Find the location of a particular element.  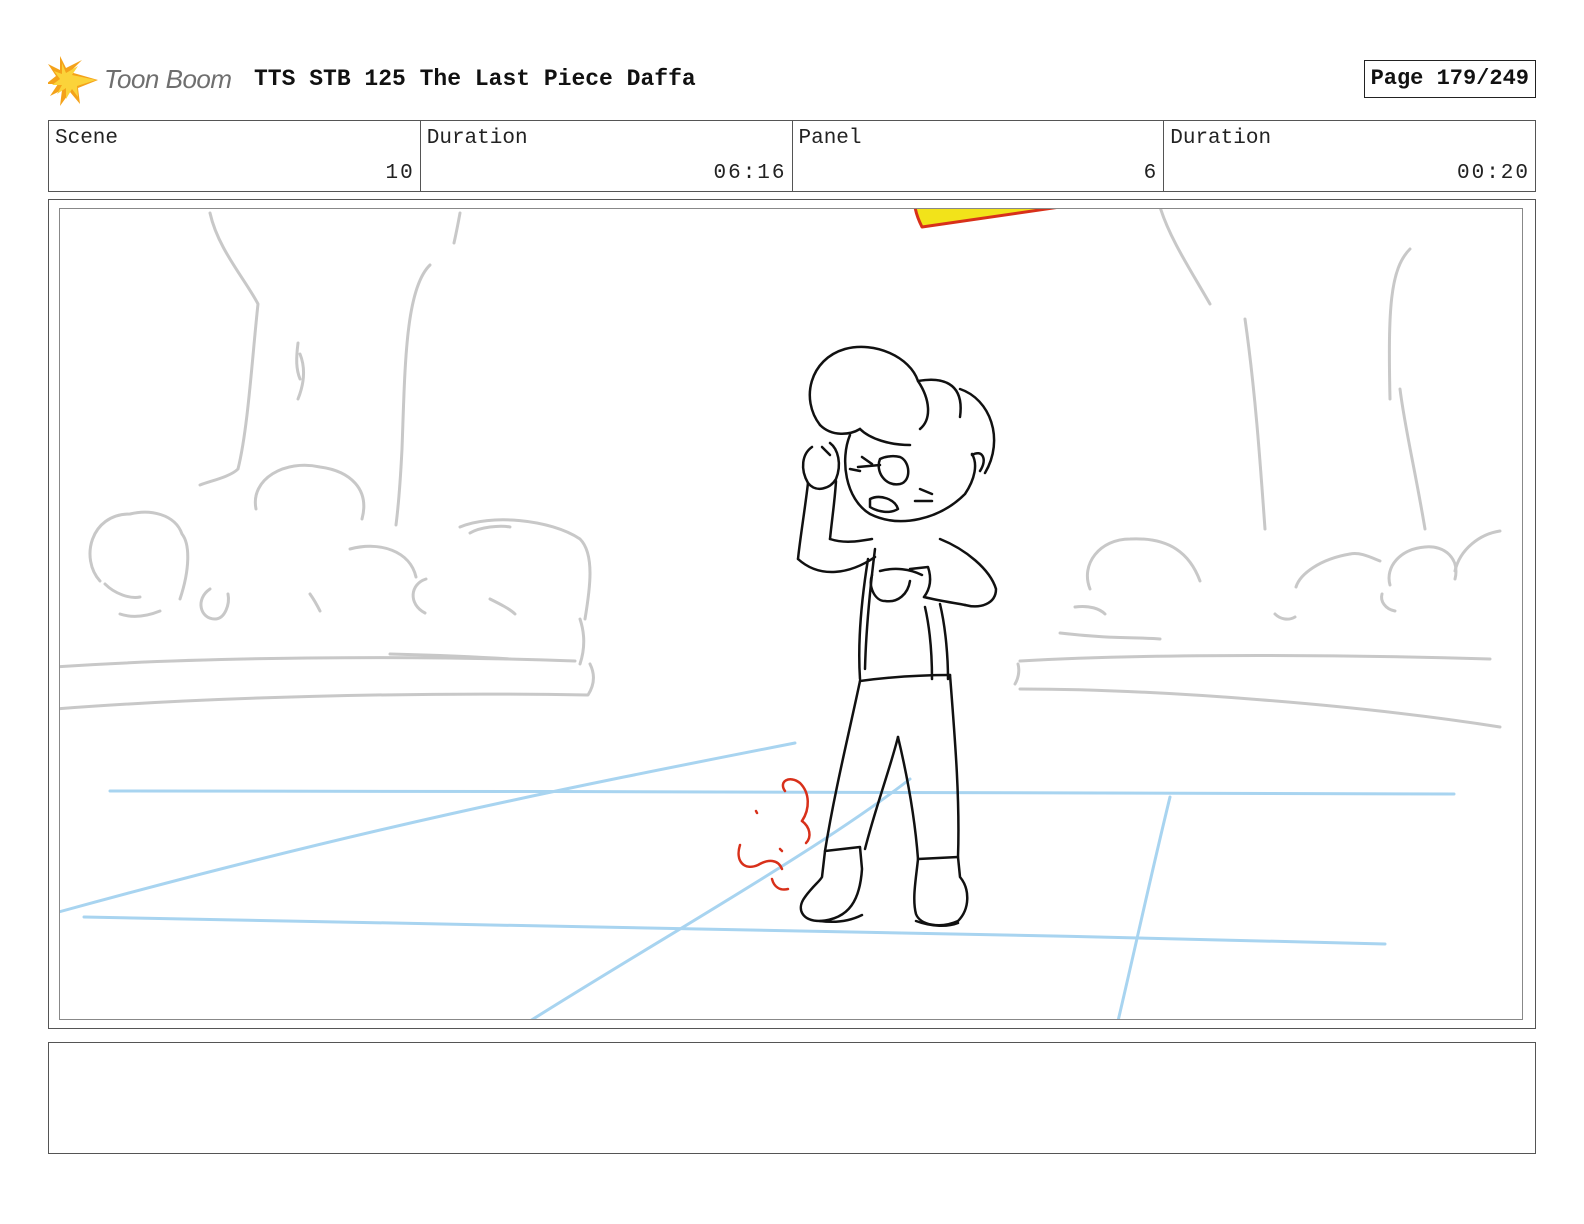

document-title: TTS STB 125 The Last Piece Daffa is located at coordinates (475, 79).